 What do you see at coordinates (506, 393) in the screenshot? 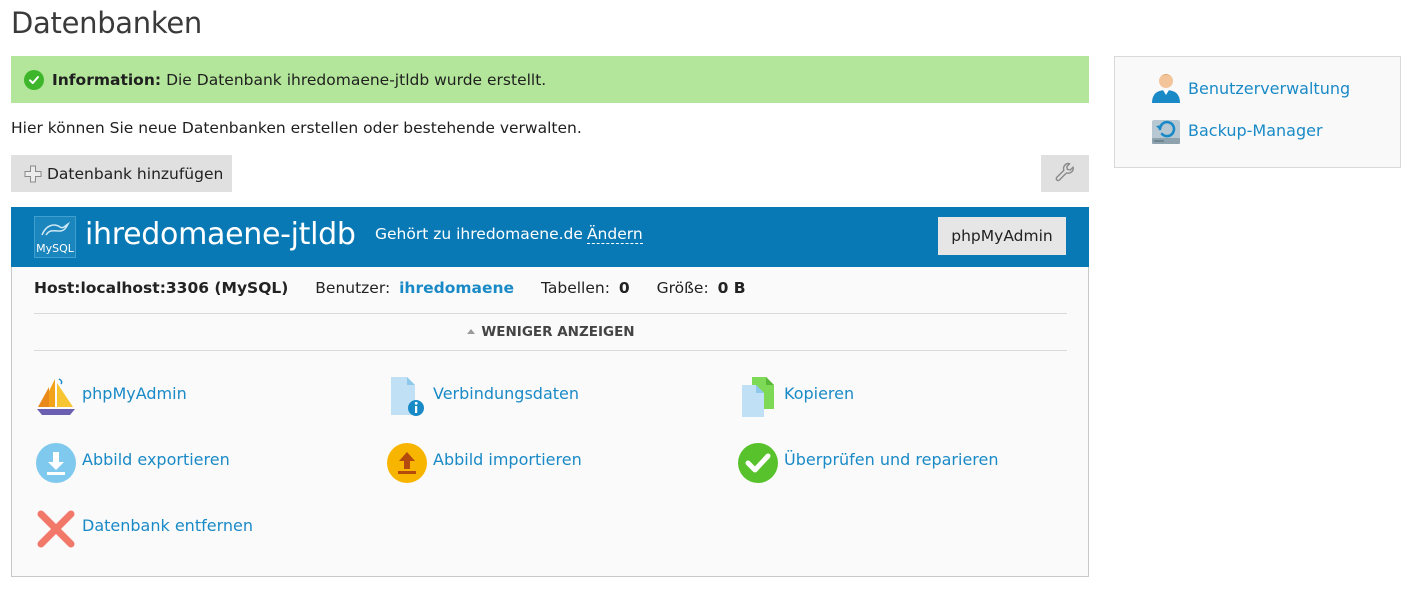
I see `action-label: Verbindungsdaten` at bounding box center [506, 393].